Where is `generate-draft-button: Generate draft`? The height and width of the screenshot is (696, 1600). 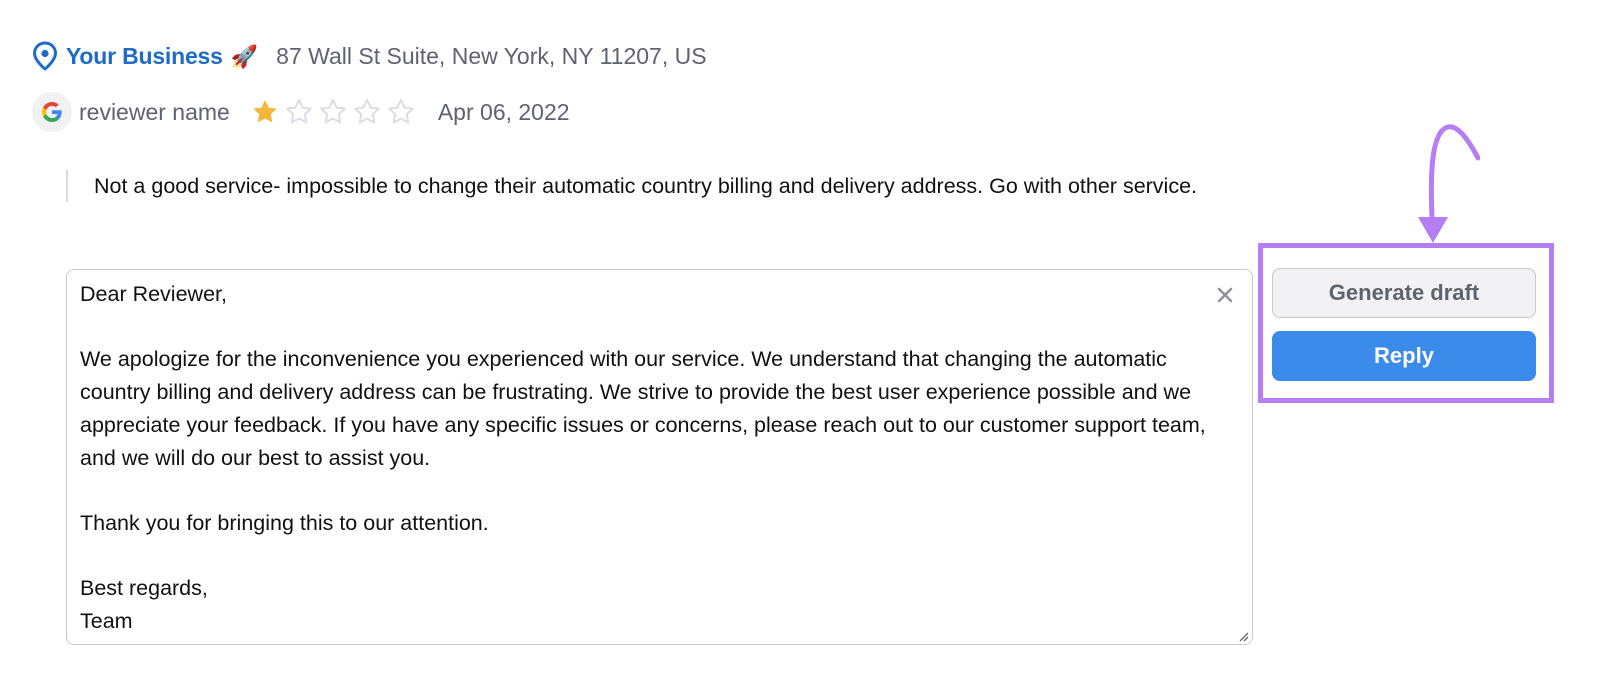
generate-draft-button: Generate draft is located at coordinates (1404, 293).